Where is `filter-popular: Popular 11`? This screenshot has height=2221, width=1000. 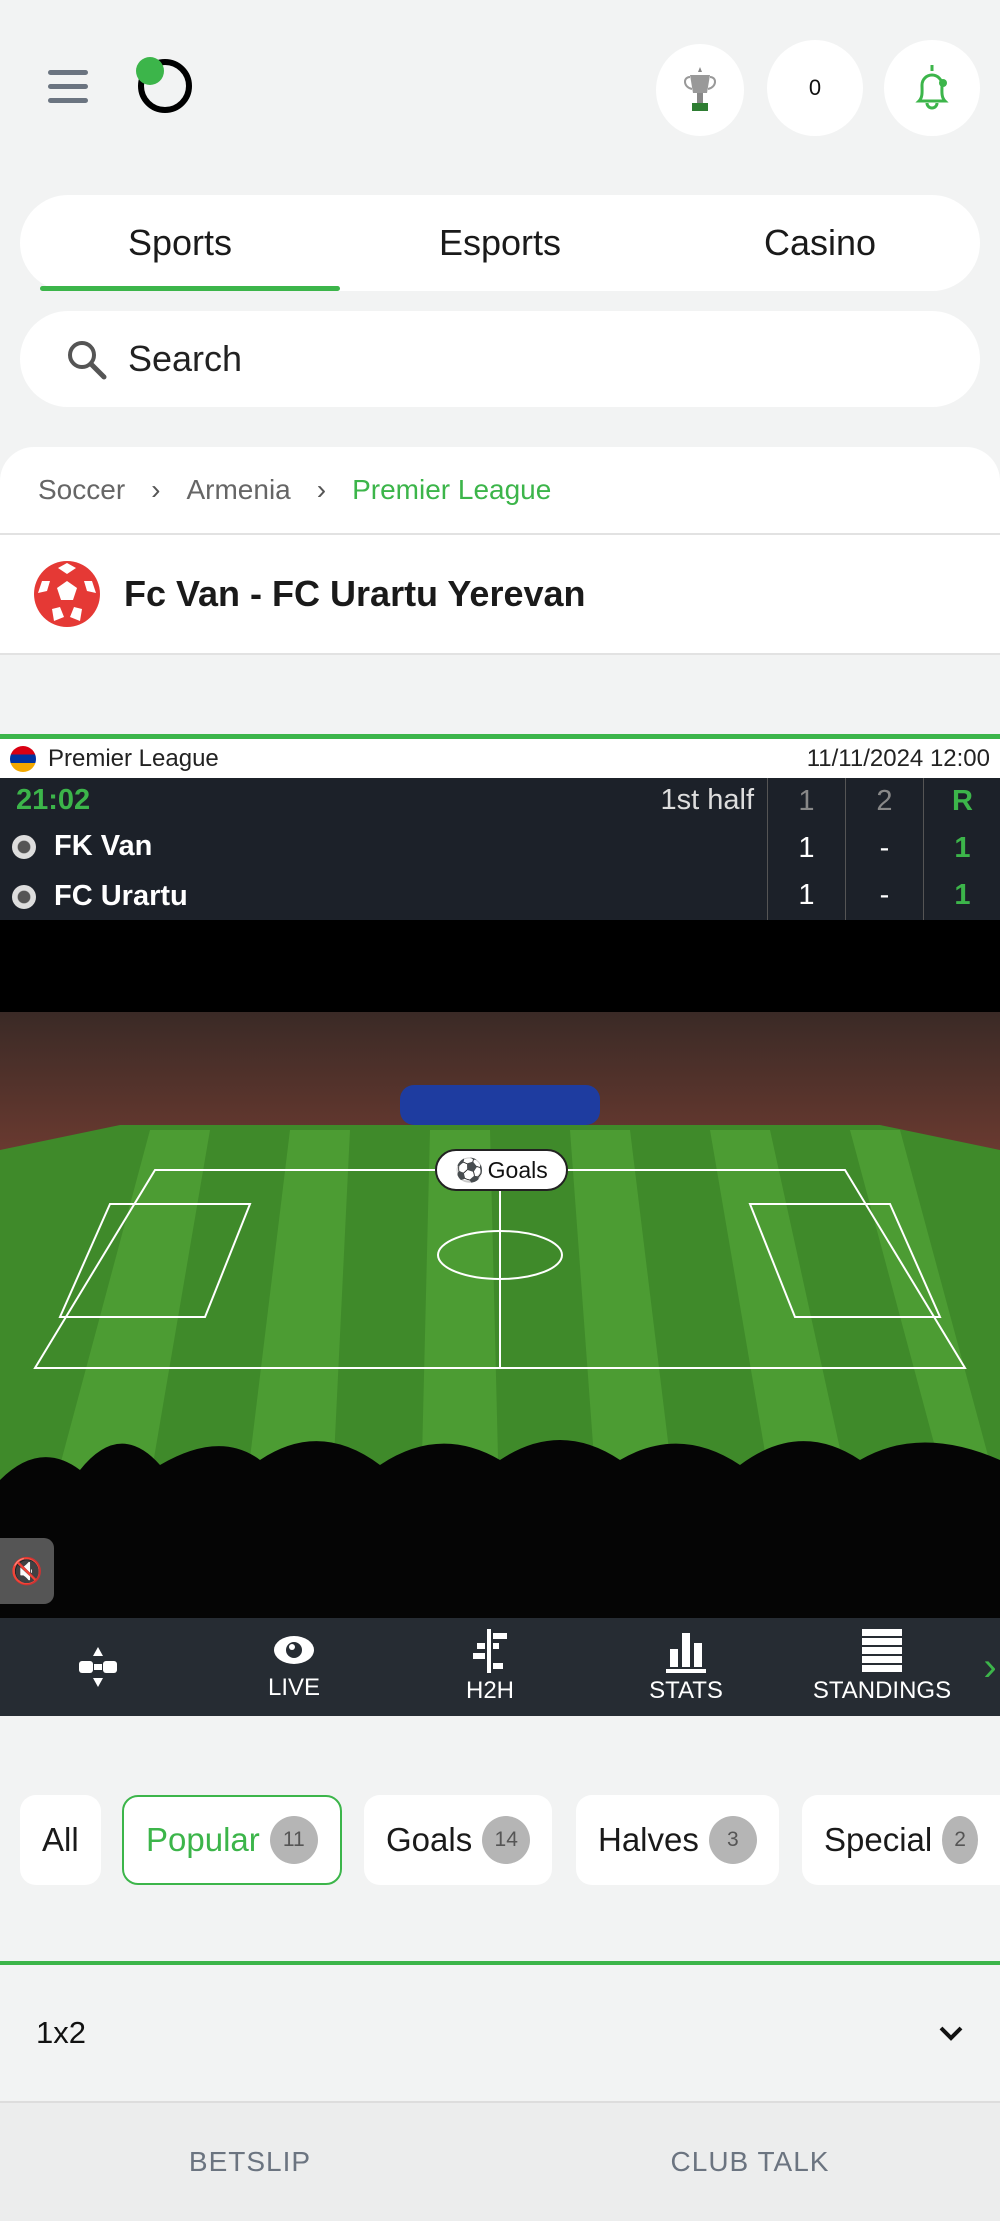
filter-popular: Popular 11 is located at coordinates (232, 1840).